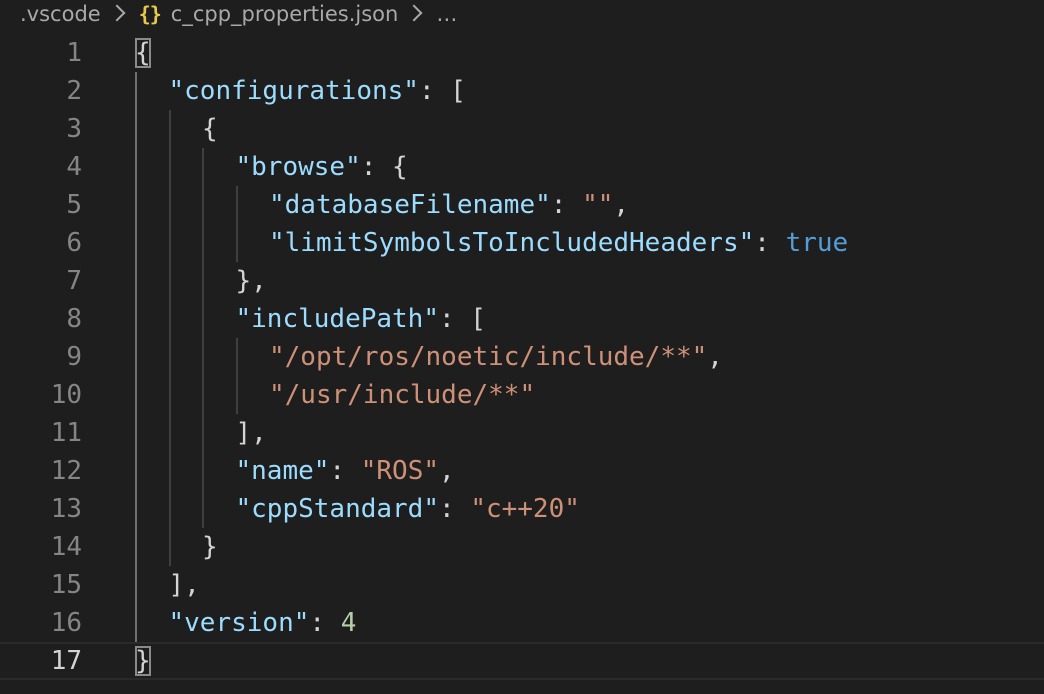 This screenshot has height=694, width=1044. Describe the element at coordinates (74, 205) in the screenshot. I see `line-number: 5` at that location.